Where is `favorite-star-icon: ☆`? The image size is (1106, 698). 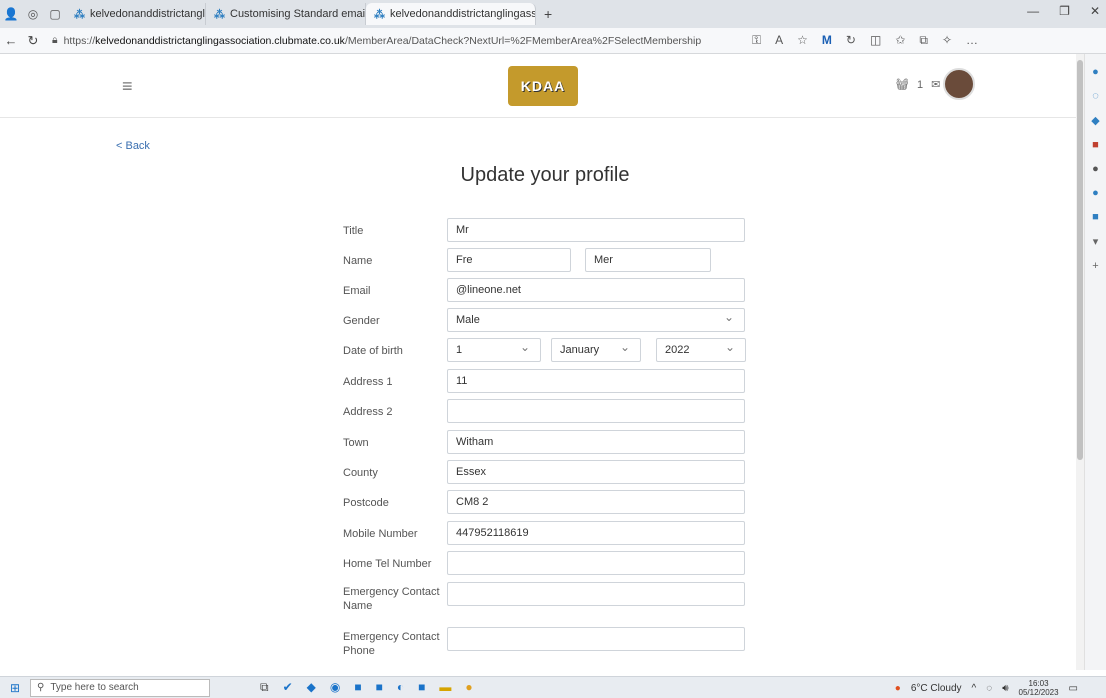
favorite-star-icon: ☆ is located at coordinates (802, 40).